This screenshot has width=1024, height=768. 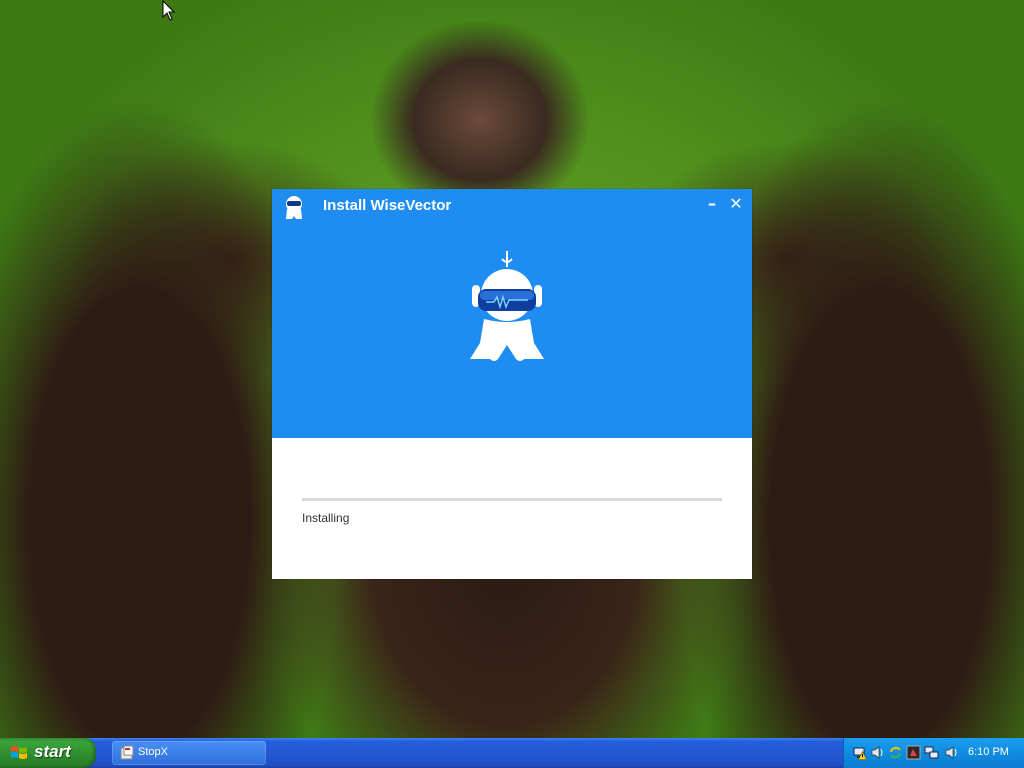 What do you see at coordinates (895, 752) in the screenshot?
I see `refresh-icon` at bounding box center [895, 752].